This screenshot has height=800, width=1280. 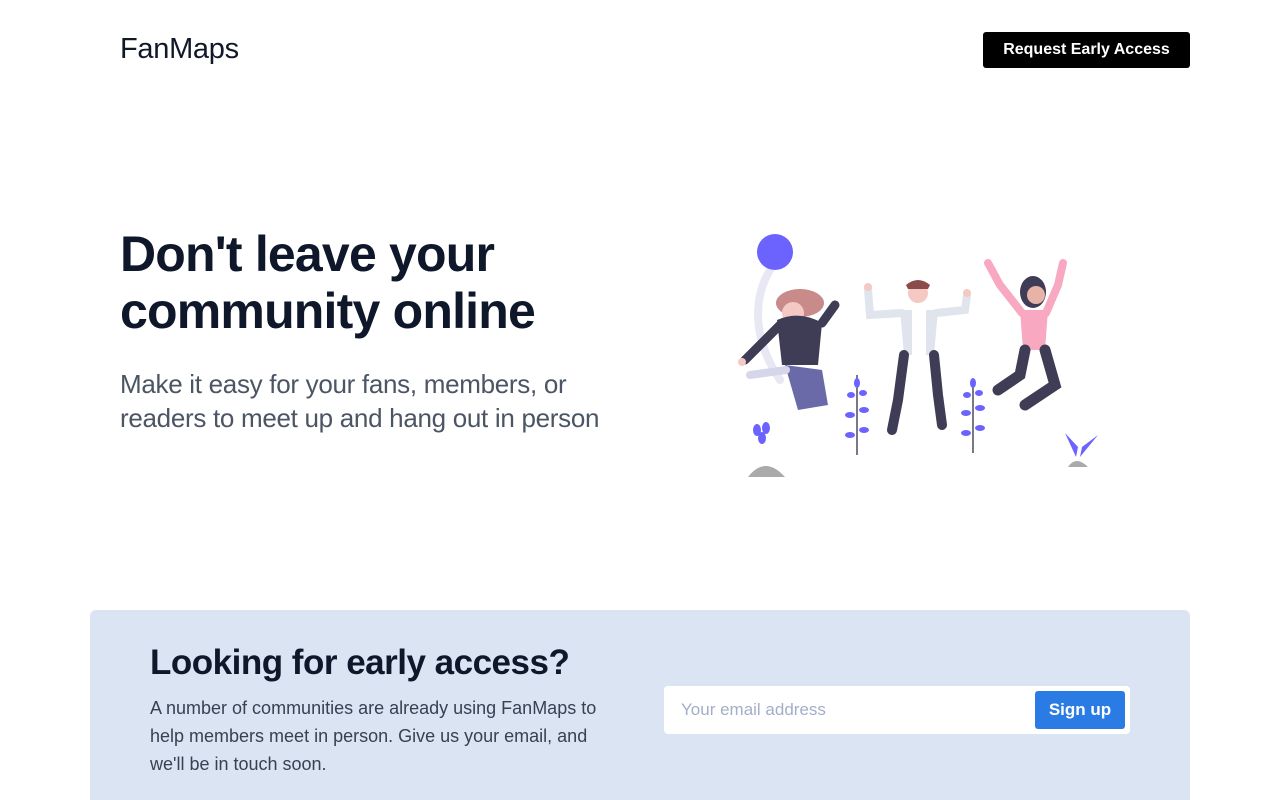 I want to click on sign-up-button: Sign up, so click(x=1080, y=710).